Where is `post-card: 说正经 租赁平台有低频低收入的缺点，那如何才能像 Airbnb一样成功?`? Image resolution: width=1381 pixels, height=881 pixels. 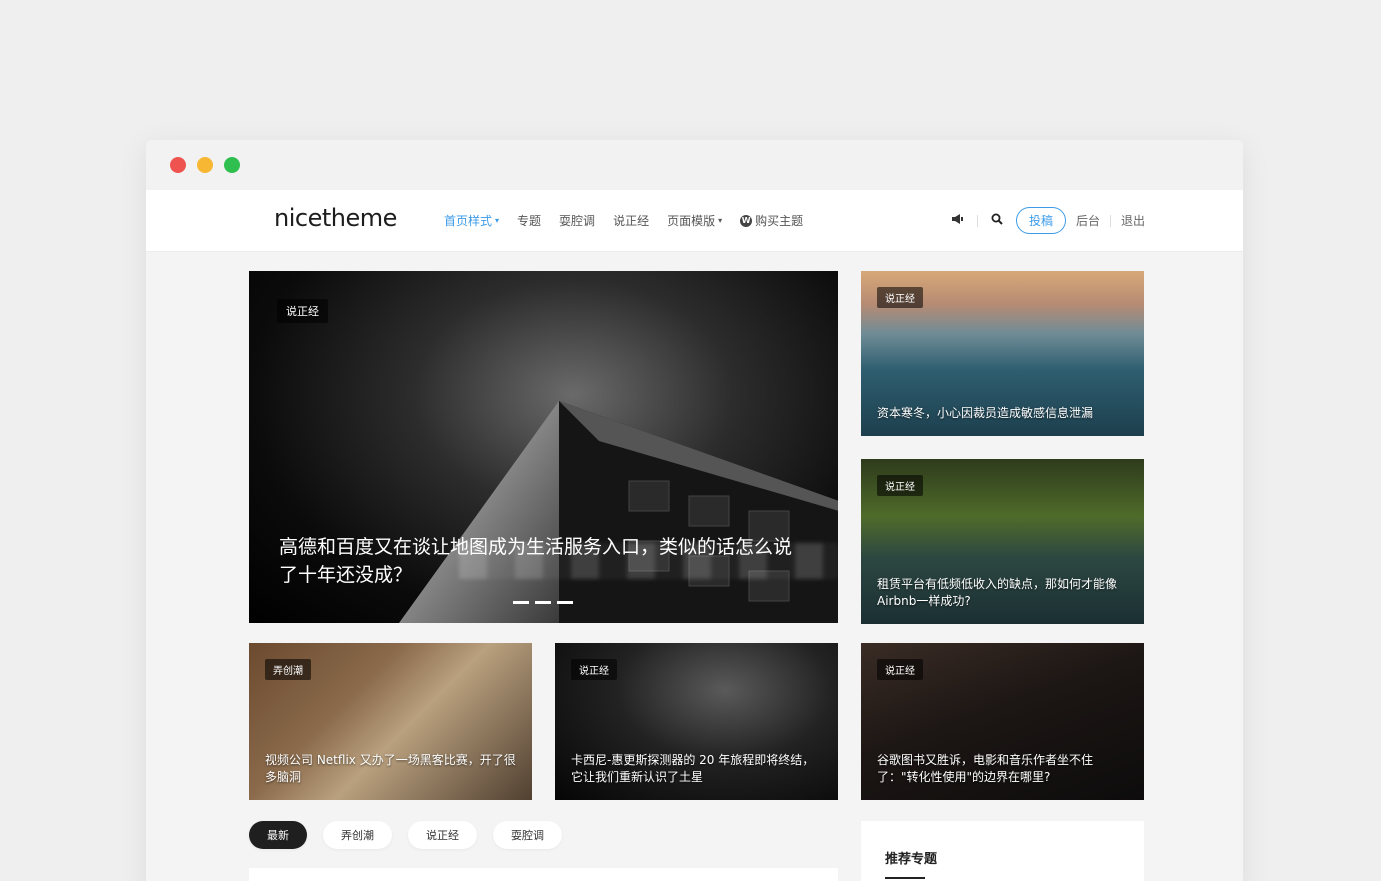 post-card: 说正经 租赁平台有低频低收入的缺点，那如何才能像 Airbnb一样成功? is located at coordinates (1002, 541).